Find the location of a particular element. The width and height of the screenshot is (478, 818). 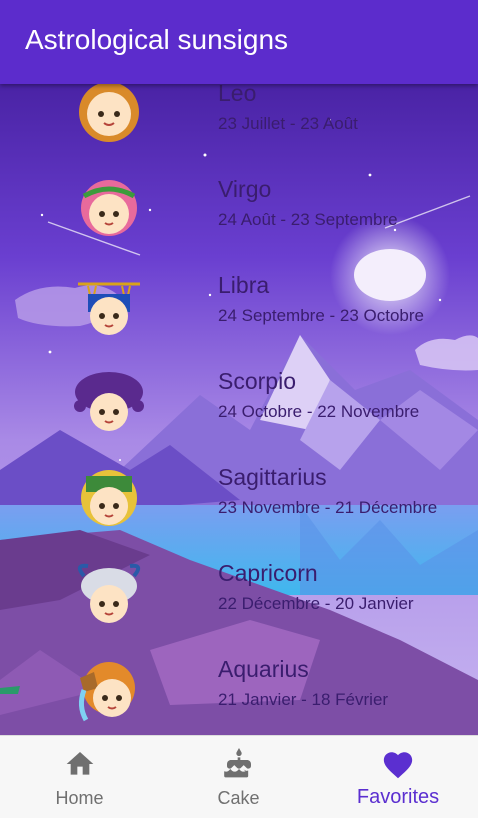

nav-item-favorites: Favorites is located at coordinates (398, 777).